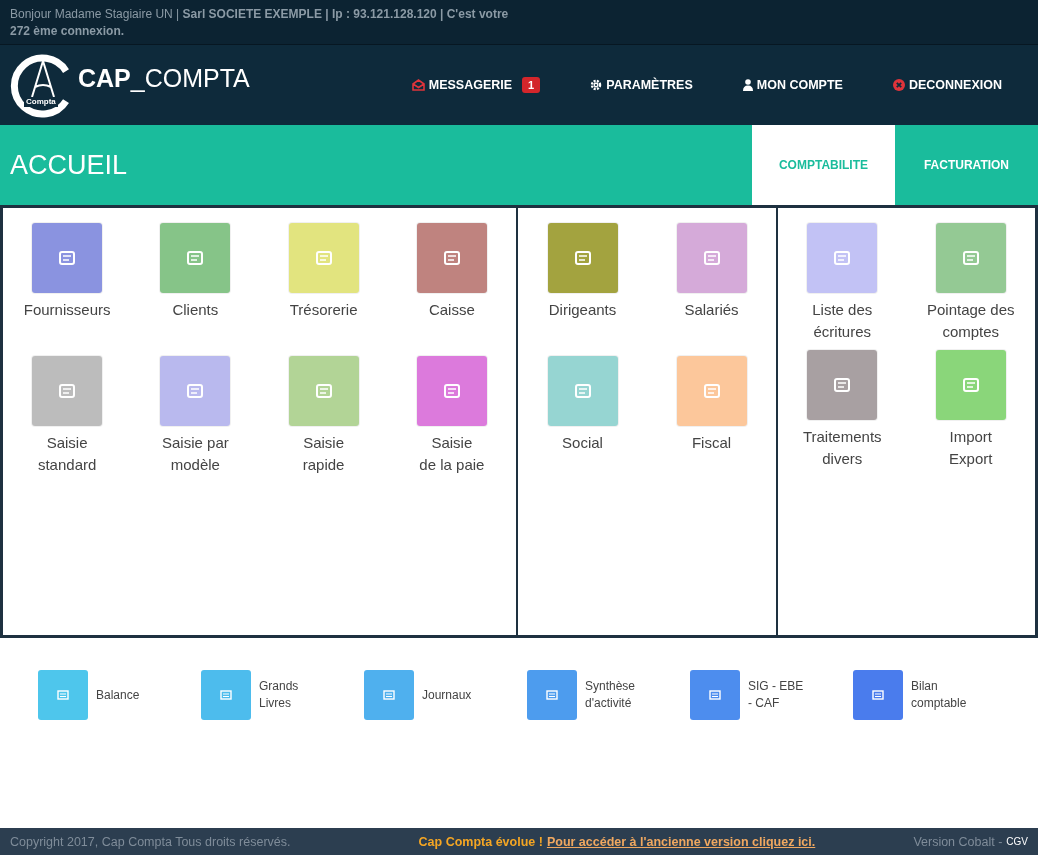  Describe the element at coordinates (747, 85) in the screenshot. I see `user-icon` at that location.